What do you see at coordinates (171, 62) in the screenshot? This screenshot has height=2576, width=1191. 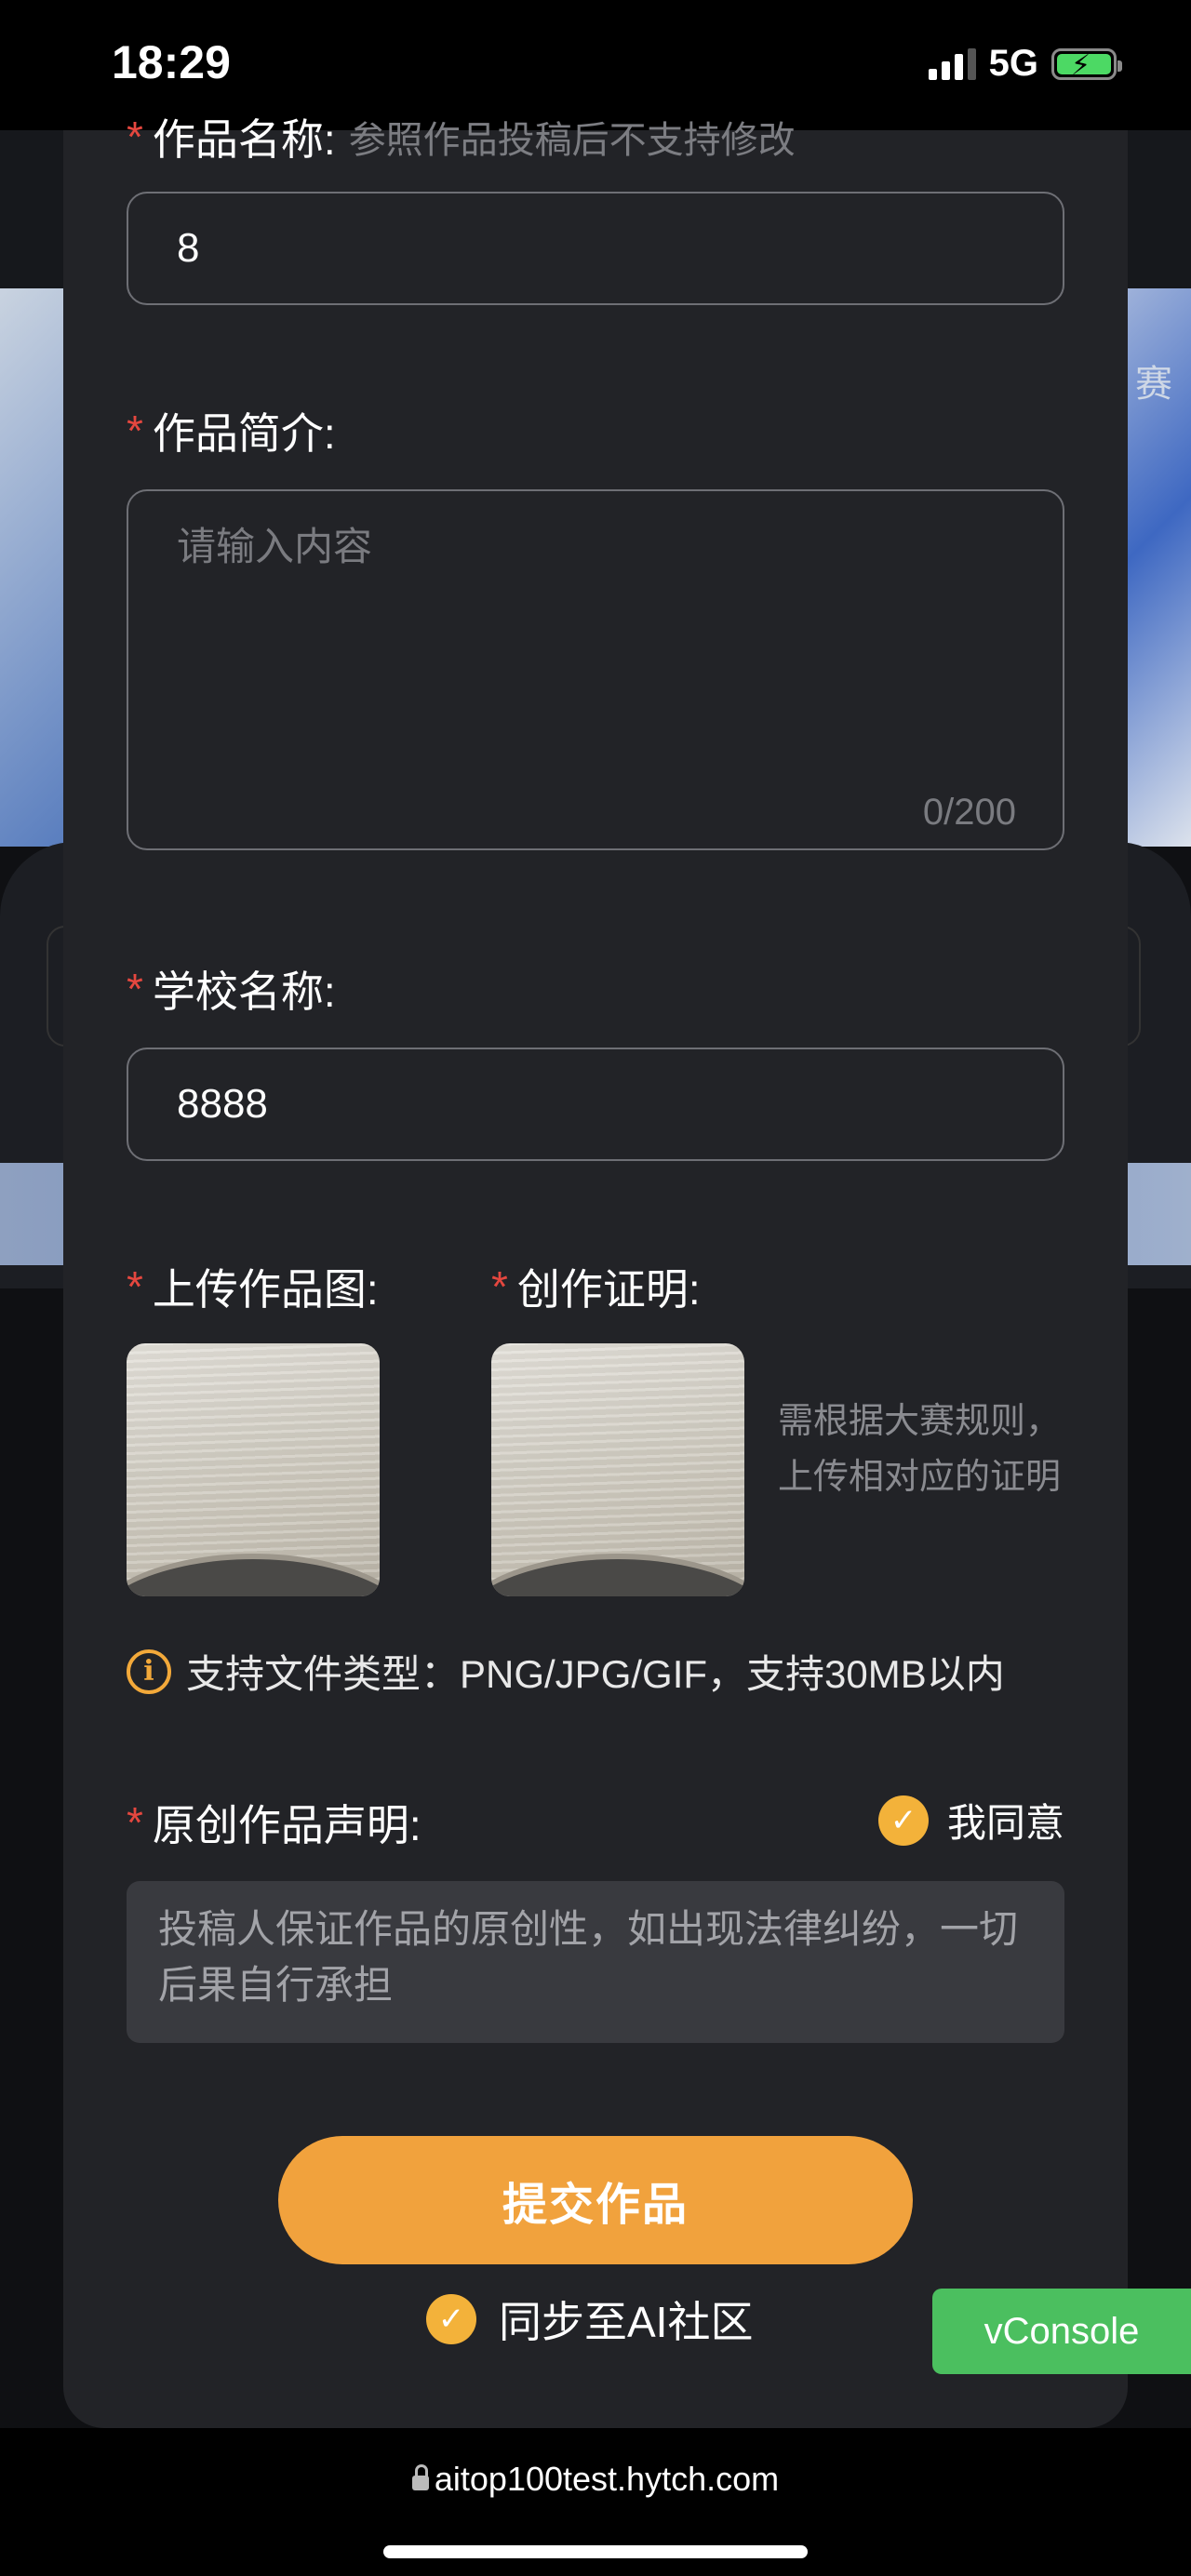 I see `status-time: 18:29` at bounding box center [171, 62].